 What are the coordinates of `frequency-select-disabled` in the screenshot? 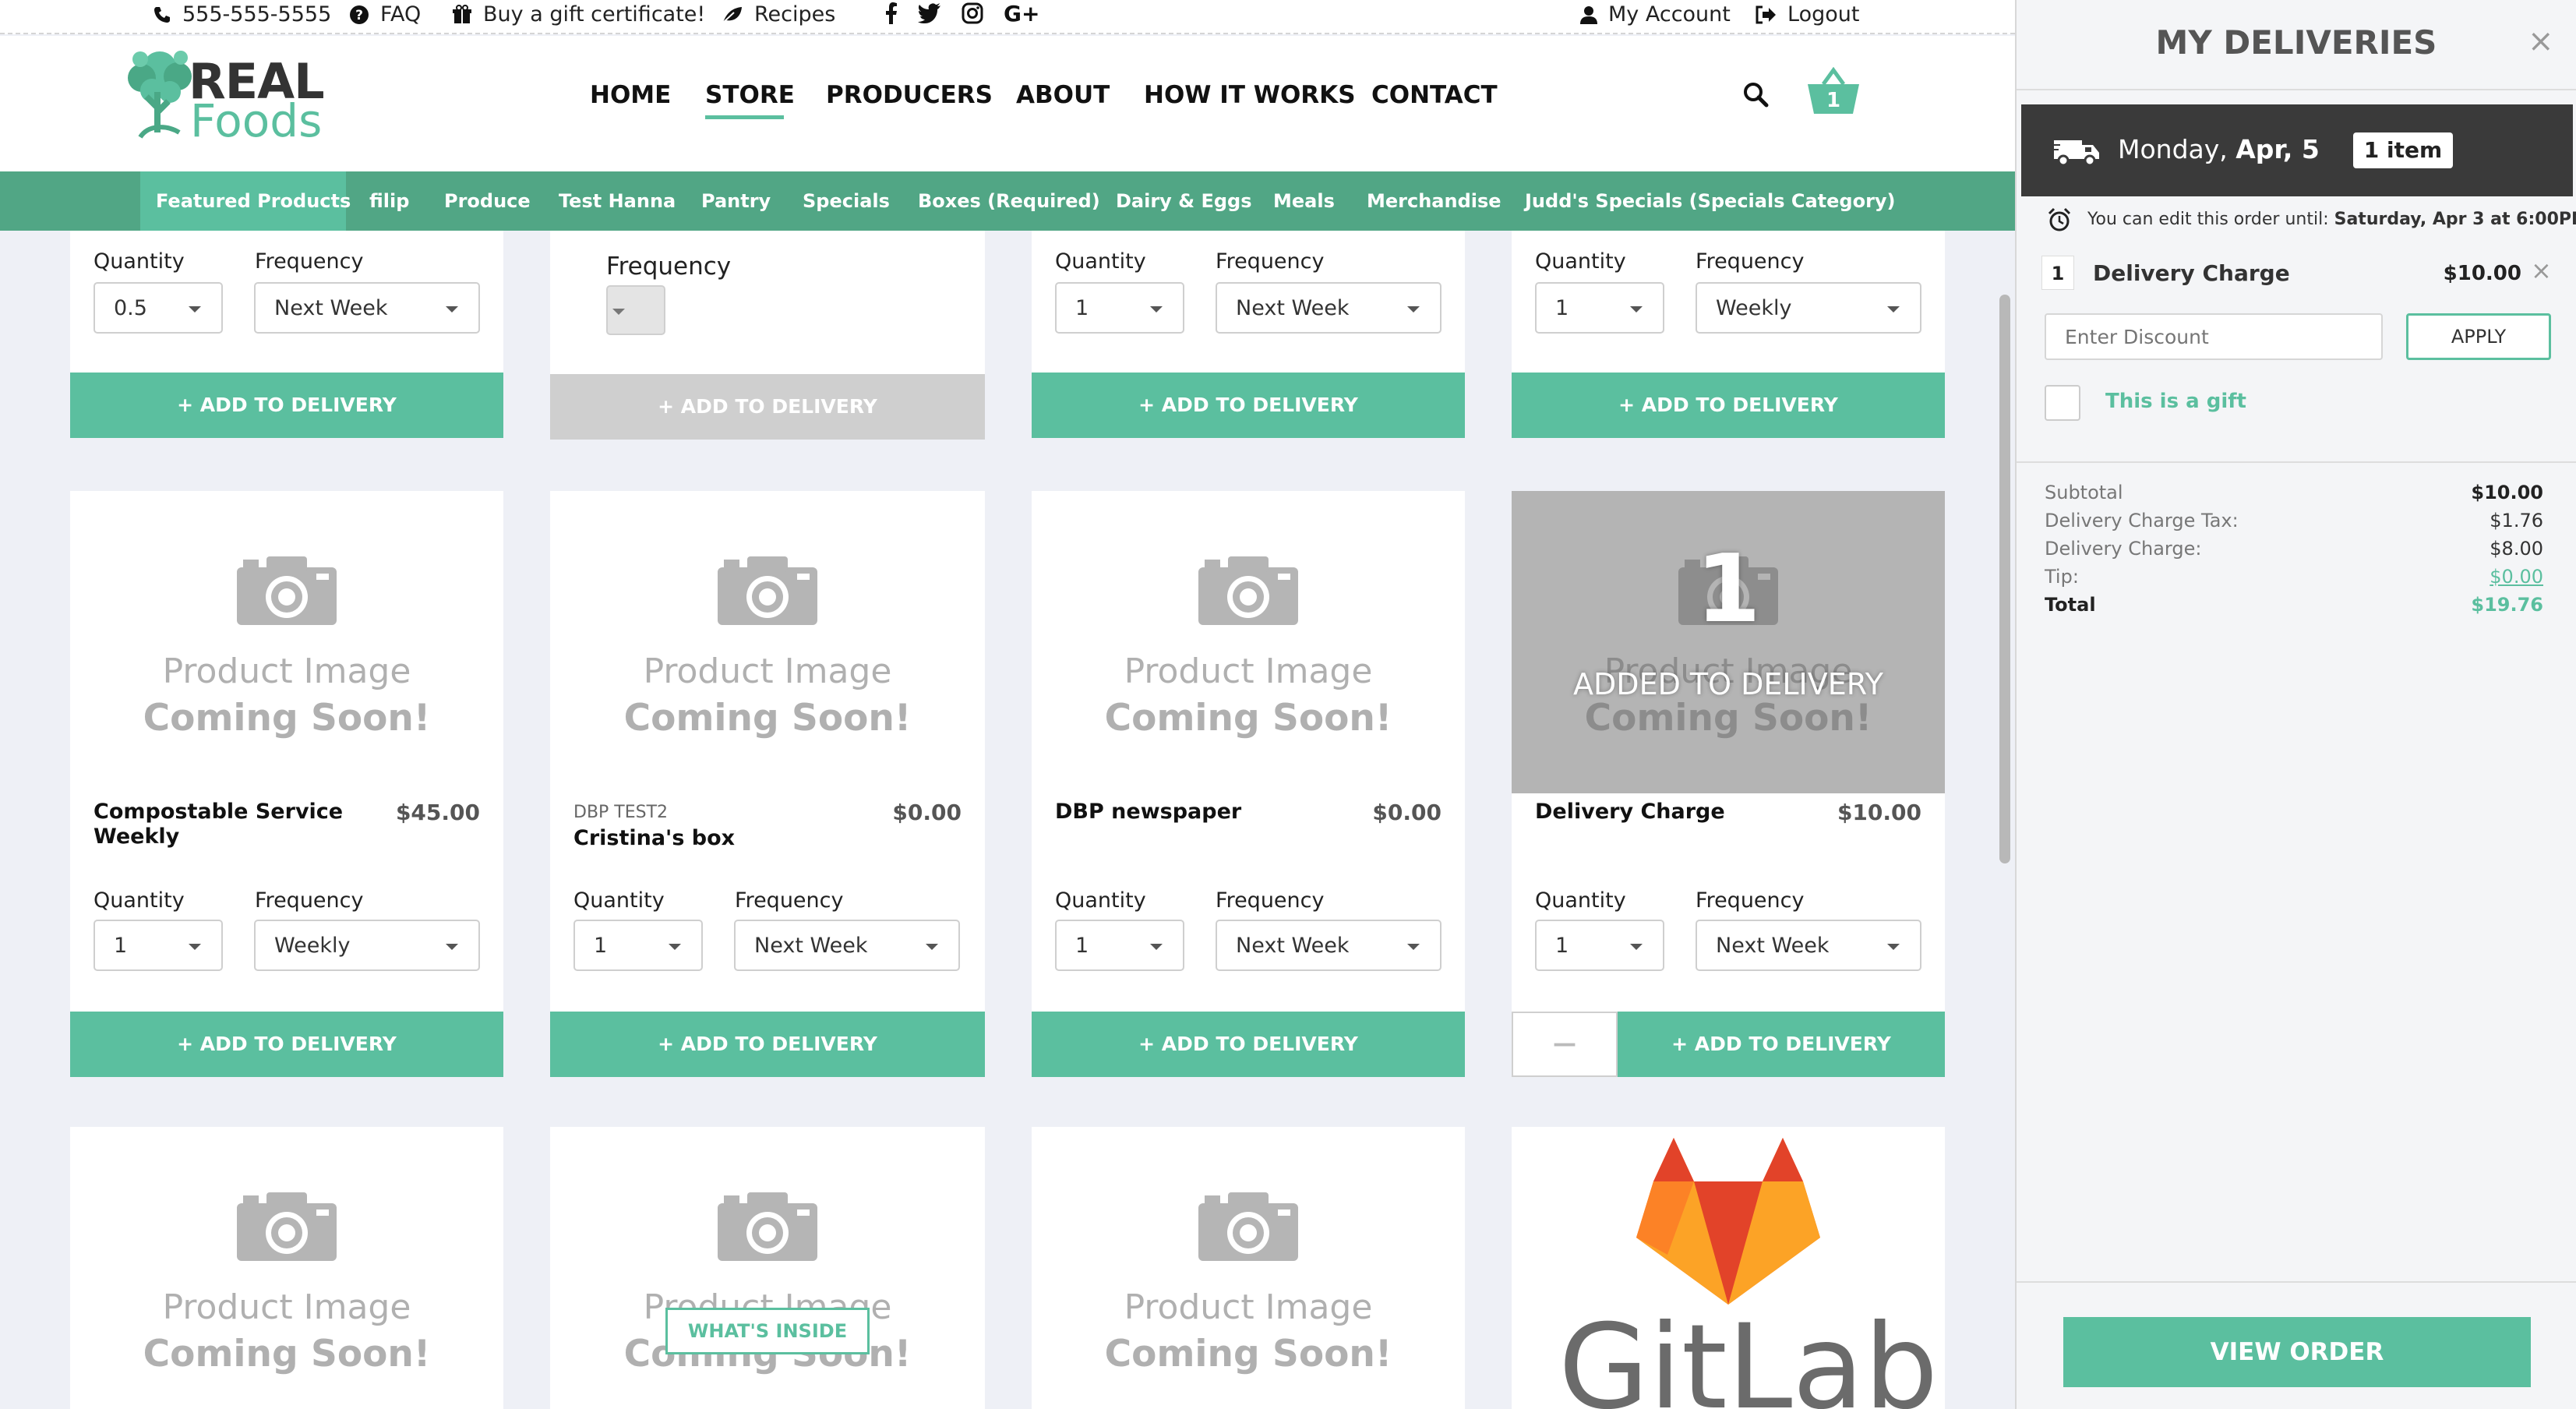 It's located at (635, 310).